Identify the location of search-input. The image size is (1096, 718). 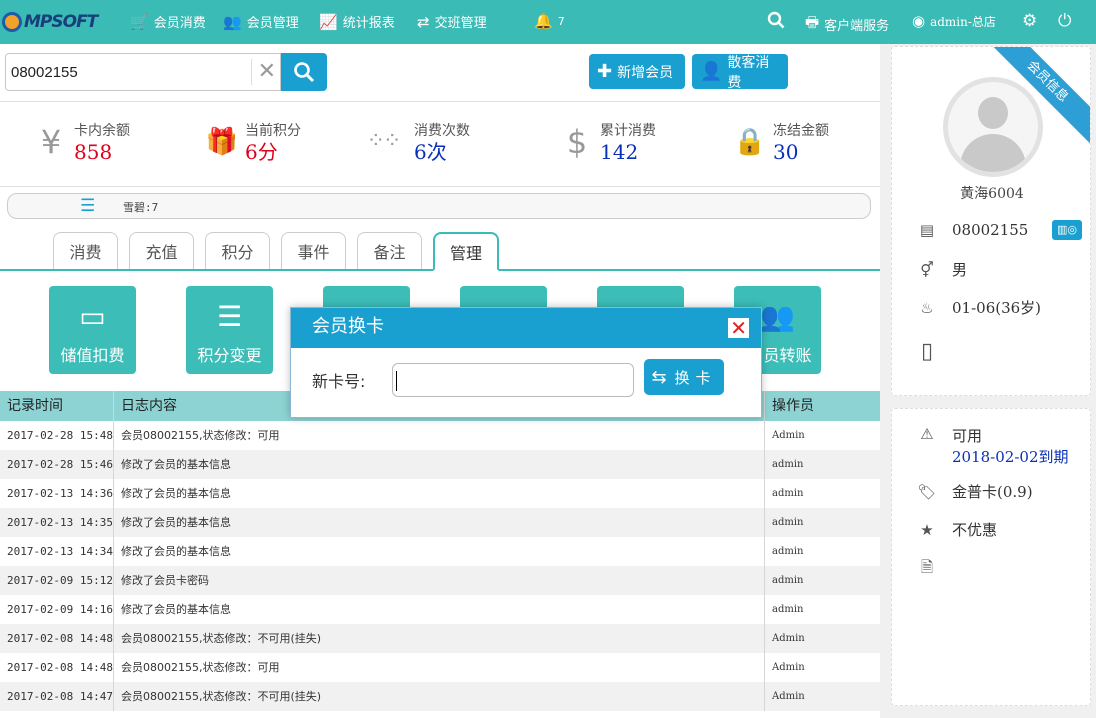
(126, 72).